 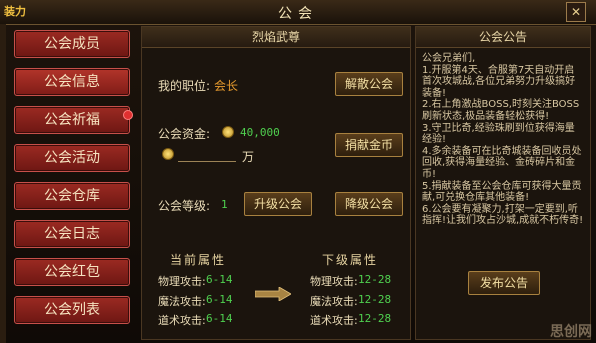 What do you see at coordinates (369, 204) in the screenshot?
I see `downgrade-button: 降级公会` at bounding box center [369, 204].